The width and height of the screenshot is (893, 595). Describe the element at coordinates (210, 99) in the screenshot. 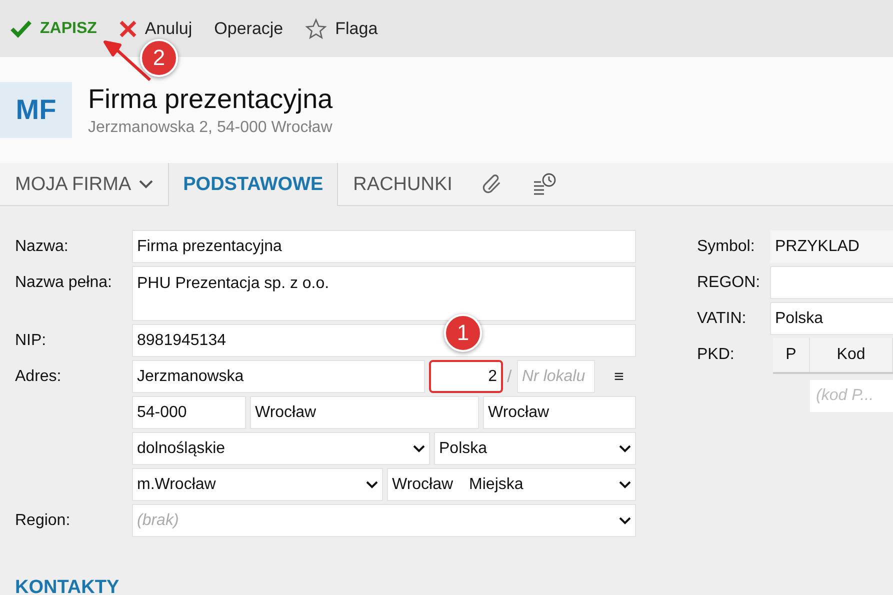

I see `company-title: Firma prezentacyjna` at that location.